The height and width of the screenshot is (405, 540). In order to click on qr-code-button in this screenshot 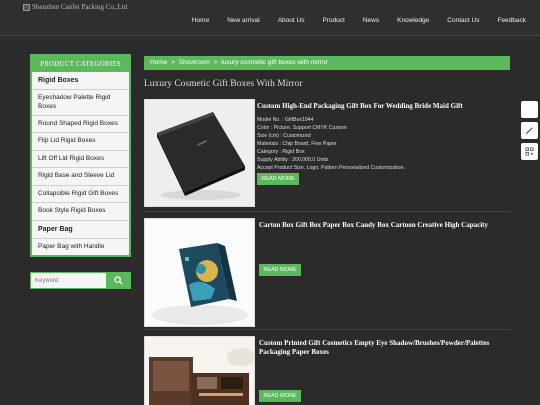, I will do `click(529, 151)`.